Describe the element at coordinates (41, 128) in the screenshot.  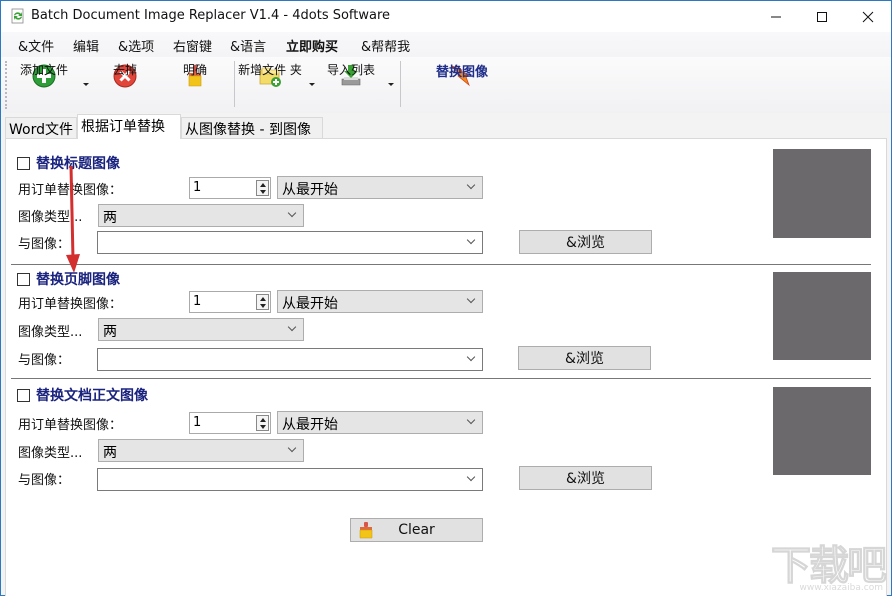
I see `tab-word-files: Word文件` at that location.